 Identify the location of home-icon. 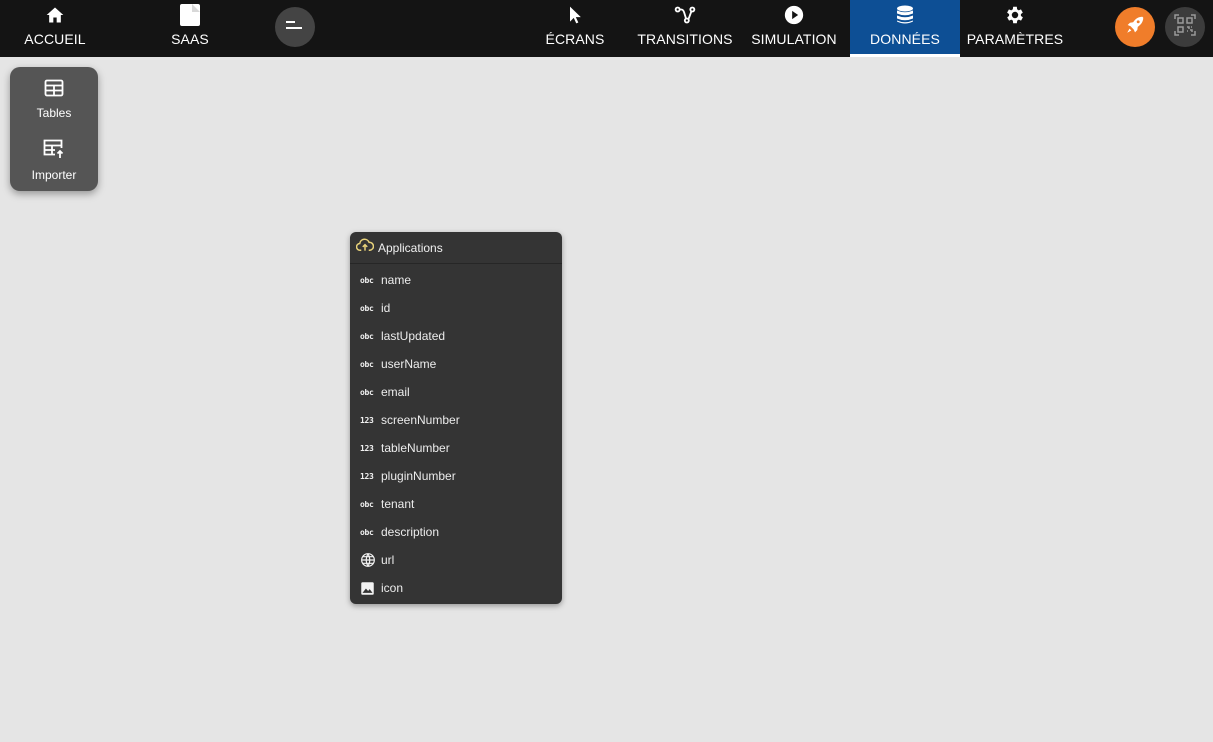
(55, 15).